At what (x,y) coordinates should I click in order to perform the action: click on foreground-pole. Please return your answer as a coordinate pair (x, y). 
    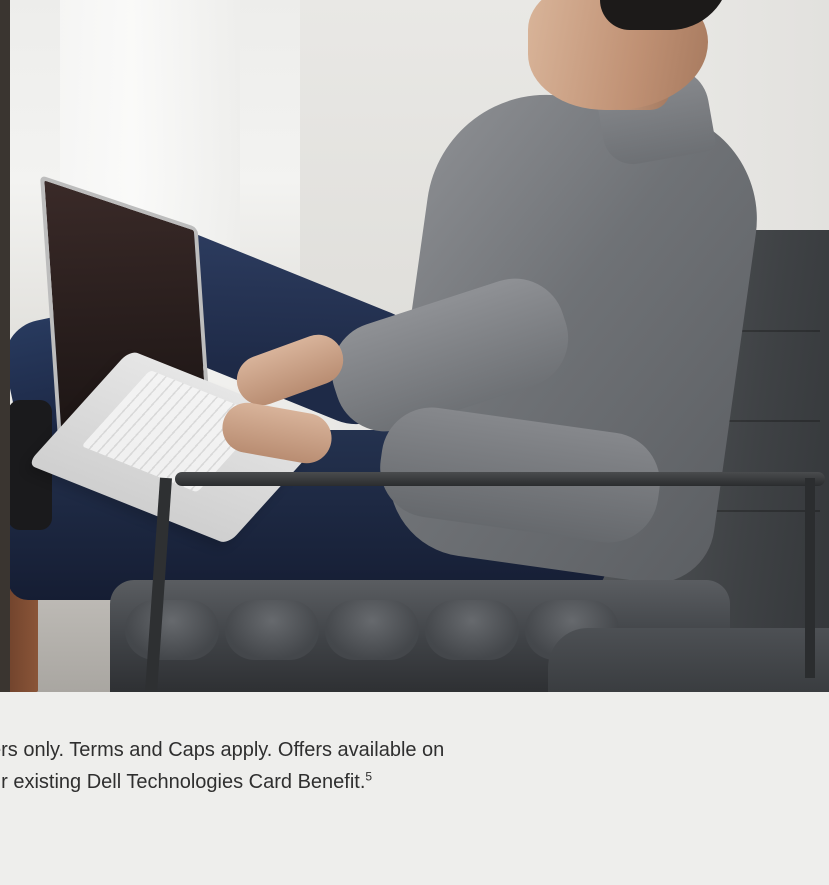
    Looking at the image, I should click on (5, 346).